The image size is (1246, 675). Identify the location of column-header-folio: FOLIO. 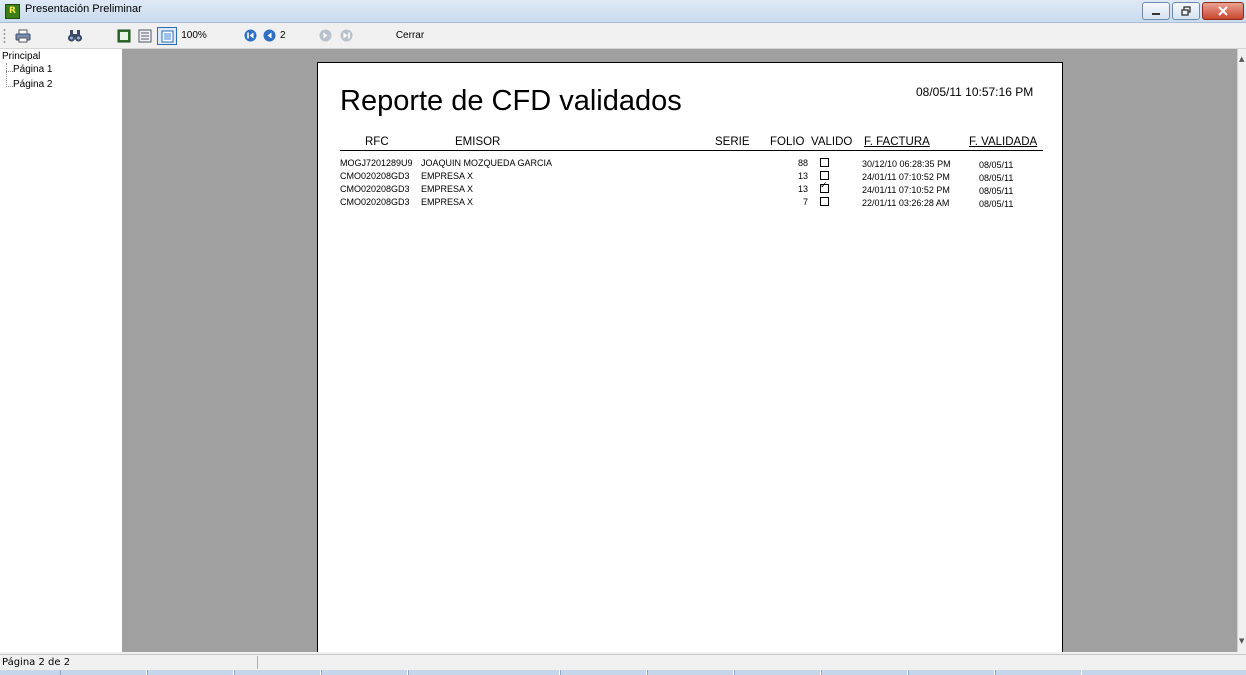
(787, 142).